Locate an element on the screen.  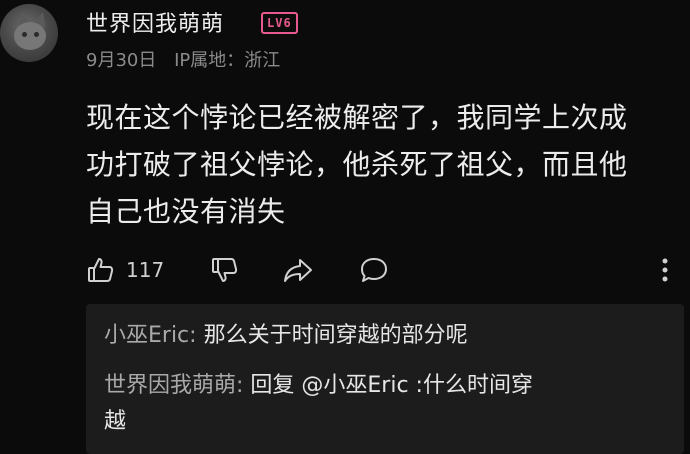
more-vertical-icon is located at coordinates (665, 270).